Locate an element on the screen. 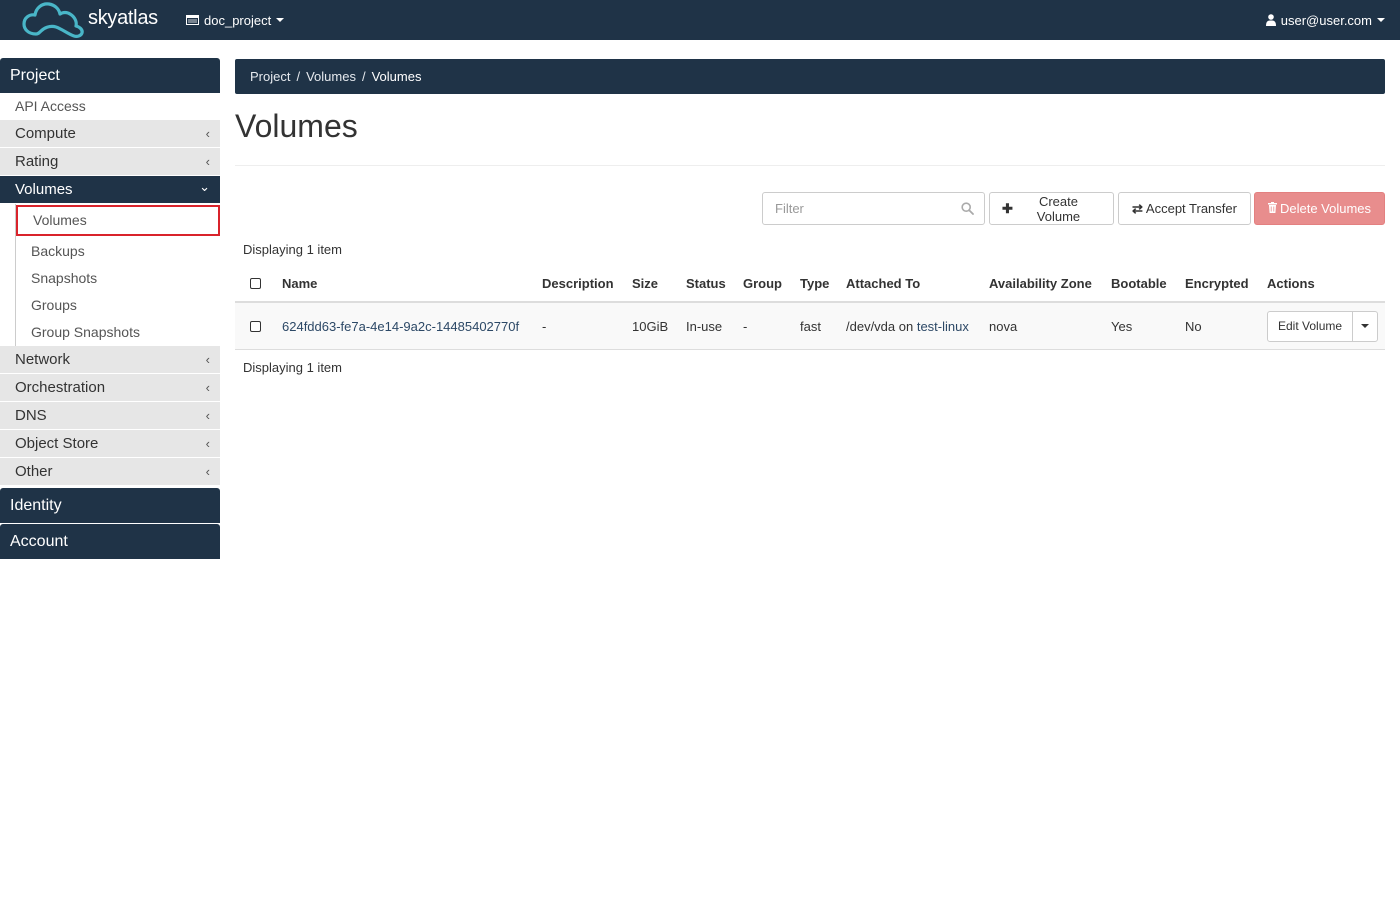  sidebar-item-snapshots: Snapshots is located at coordinates (118, 278).